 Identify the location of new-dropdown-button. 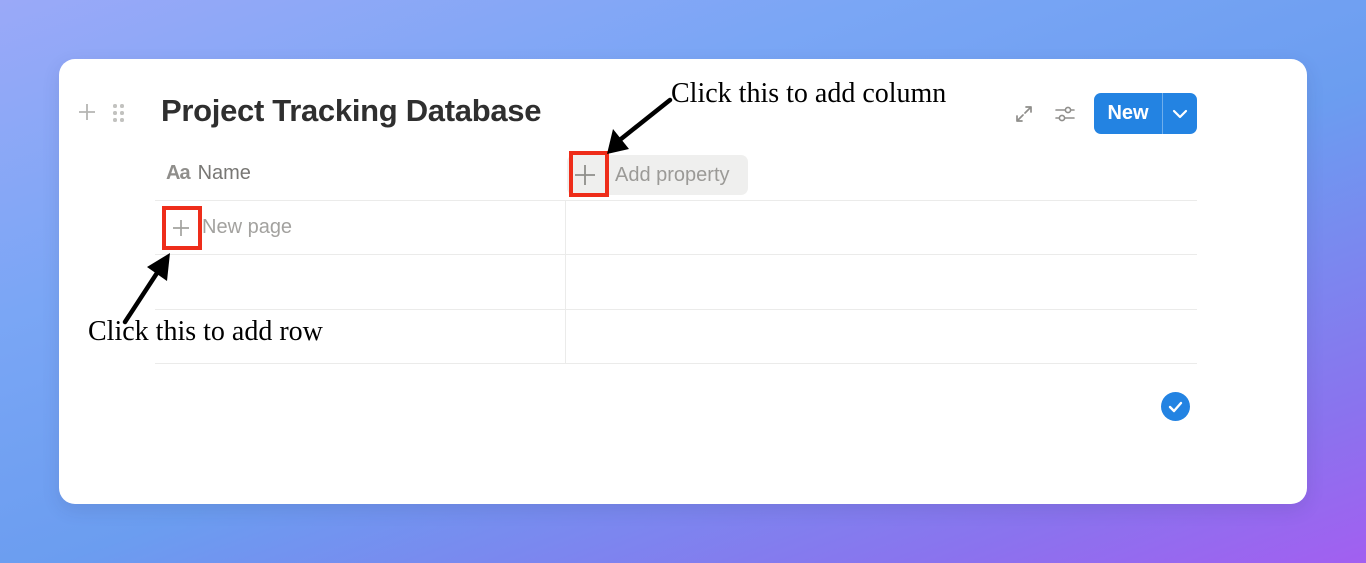
(1180, 113).